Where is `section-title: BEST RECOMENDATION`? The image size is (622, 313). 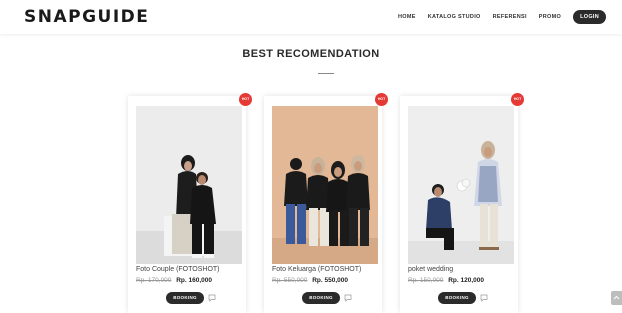 section-title: BEST RECOMENDATION is located at coordinates (311, 54).